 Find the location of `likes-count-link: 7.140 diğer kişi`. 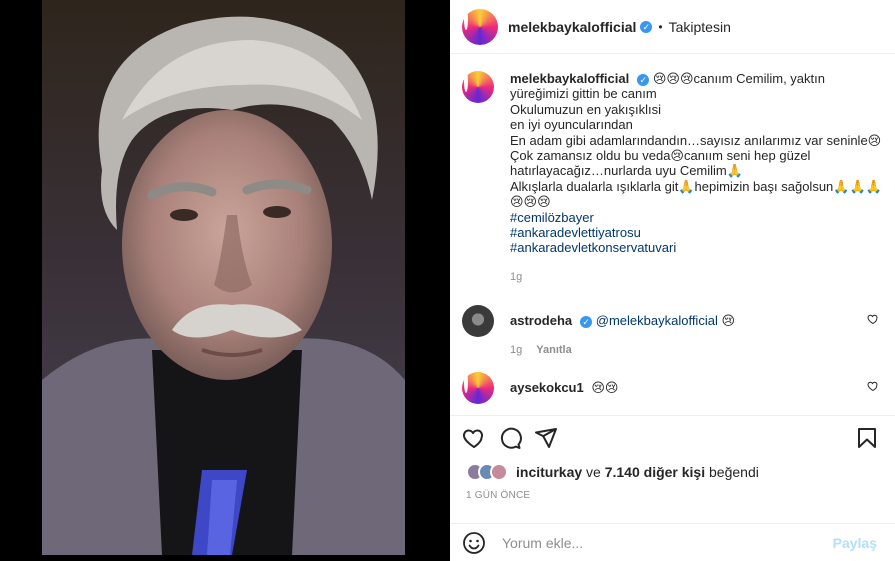

likes-count-link: 7.140 diğer kişi is located at coordinates (655, 472).